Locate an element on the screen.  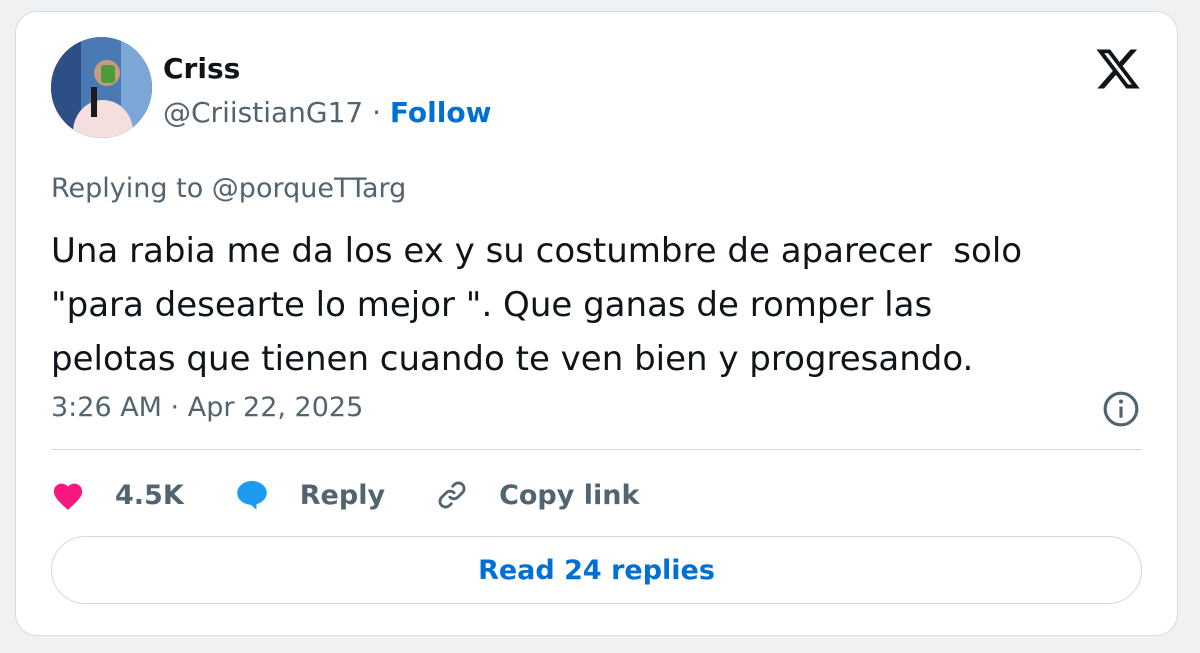
link-icon is located at coordinates (452, 495).